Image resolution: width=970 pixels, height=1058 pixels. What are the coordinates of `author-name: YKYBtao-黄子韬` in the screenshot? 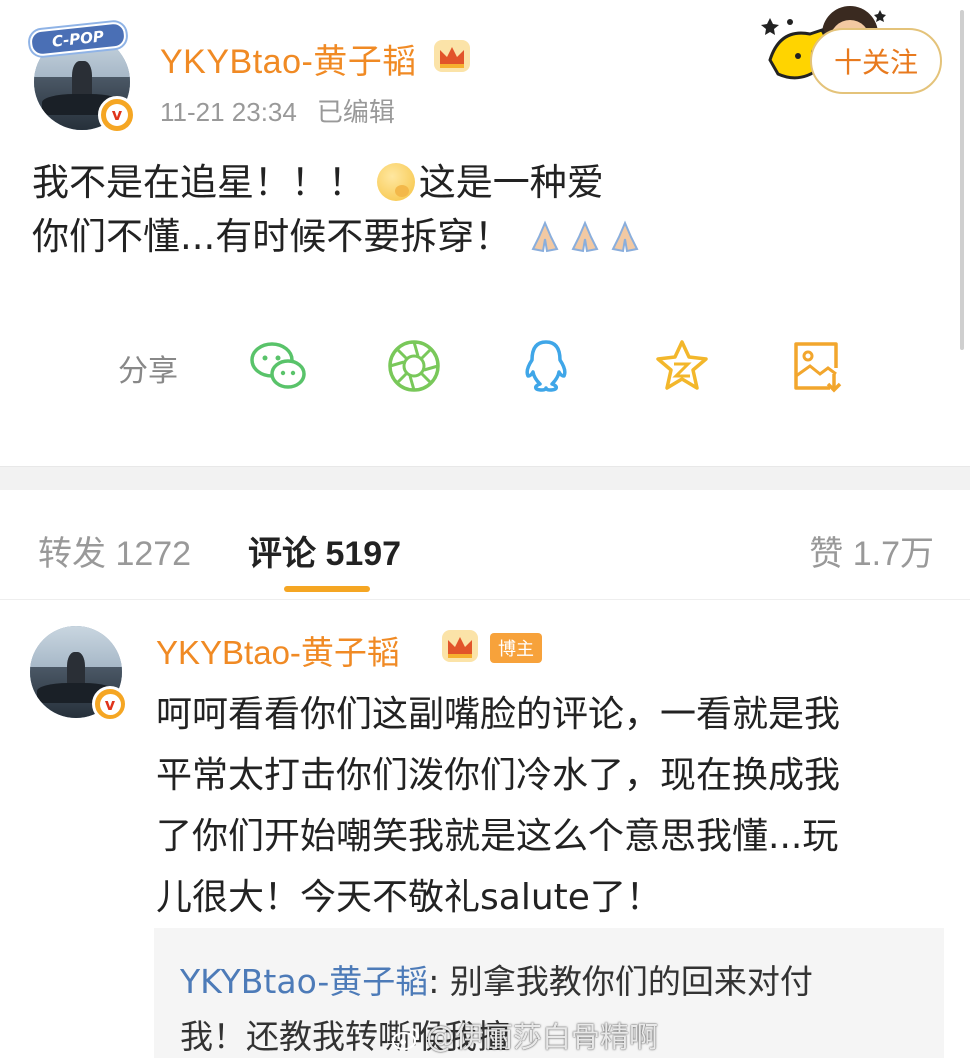 It's located at (288, 58).